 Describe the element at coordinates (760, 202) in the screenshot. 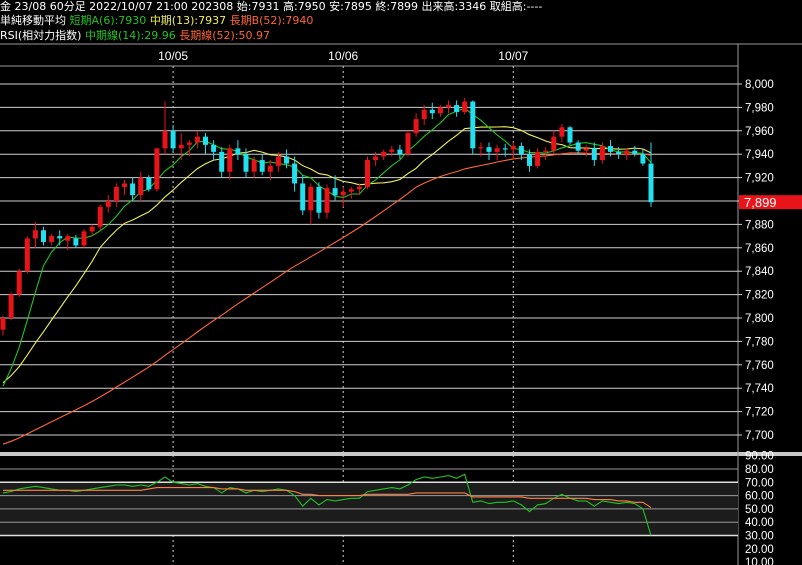

I see `last-price-label: 7,899` at that location.